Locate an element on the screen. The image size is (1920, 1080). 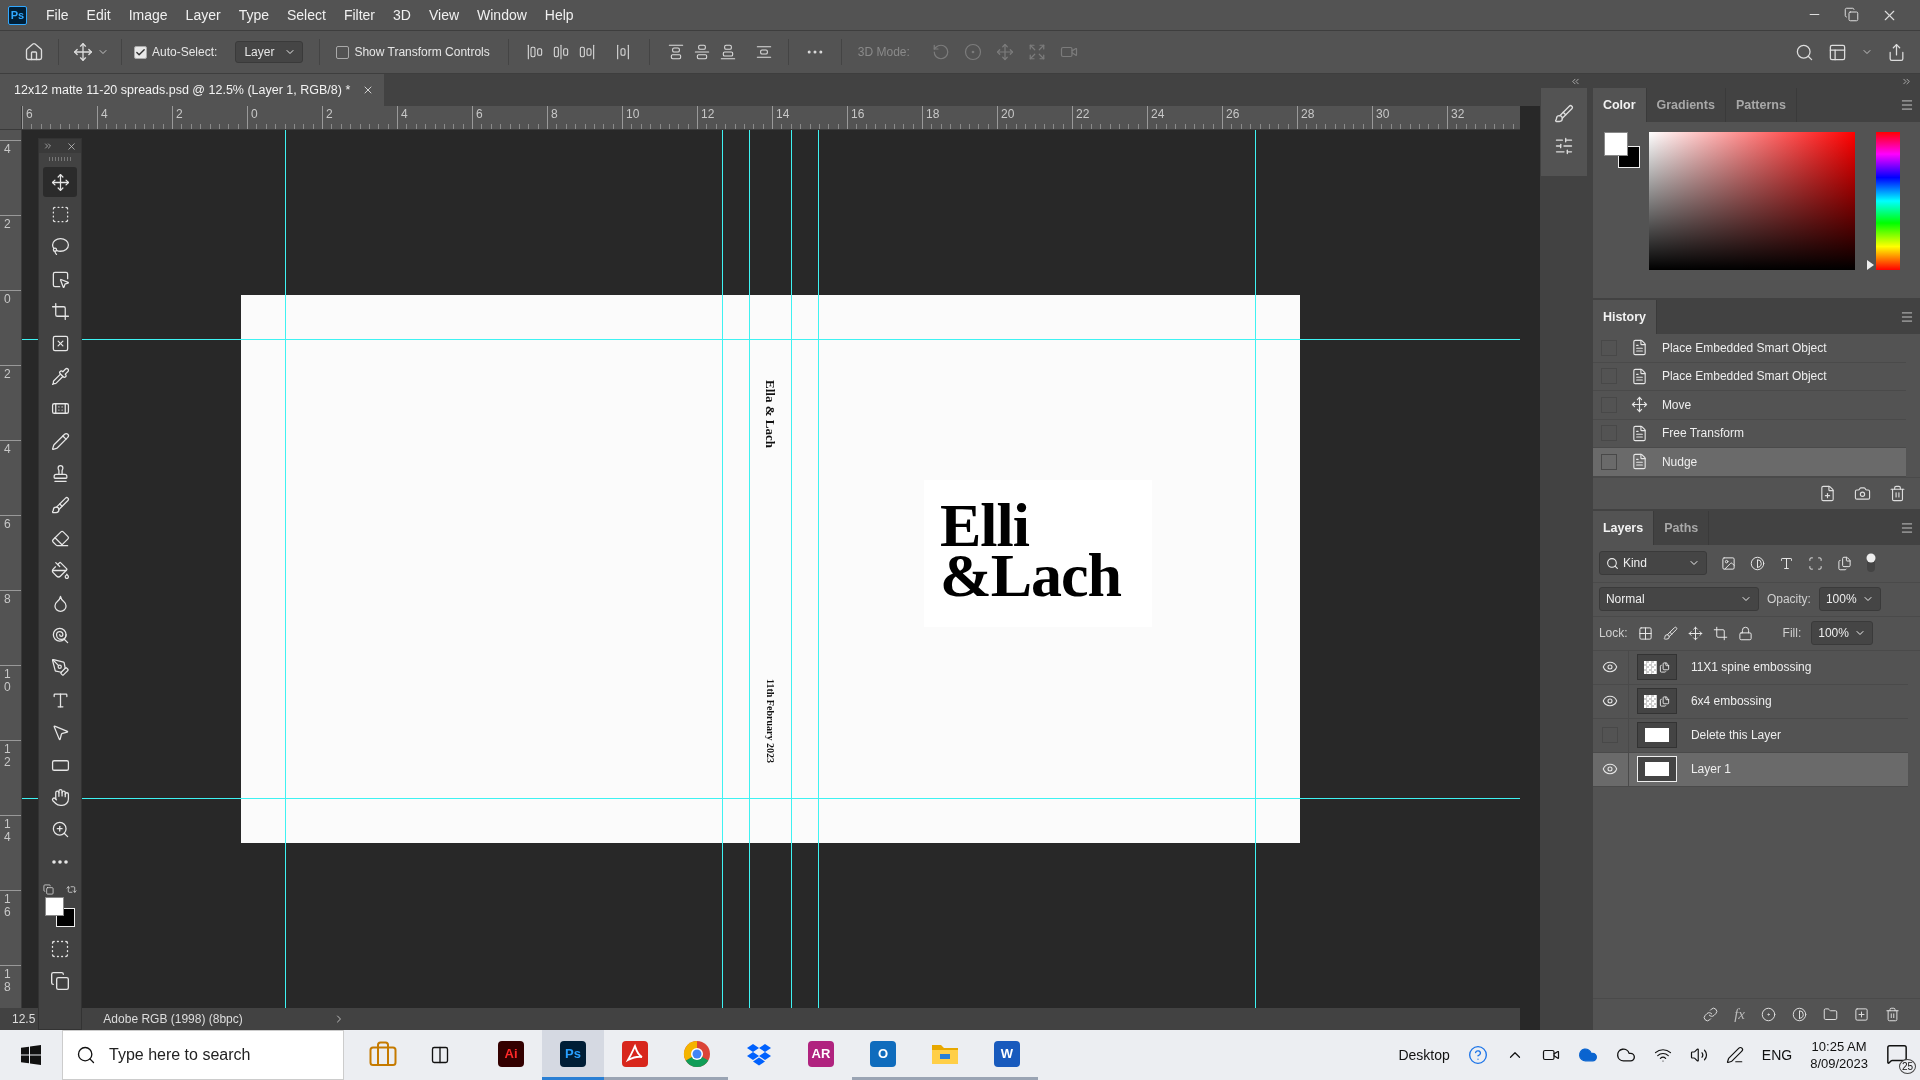
new-layer-icon is located at coordinates (1861, 1014).